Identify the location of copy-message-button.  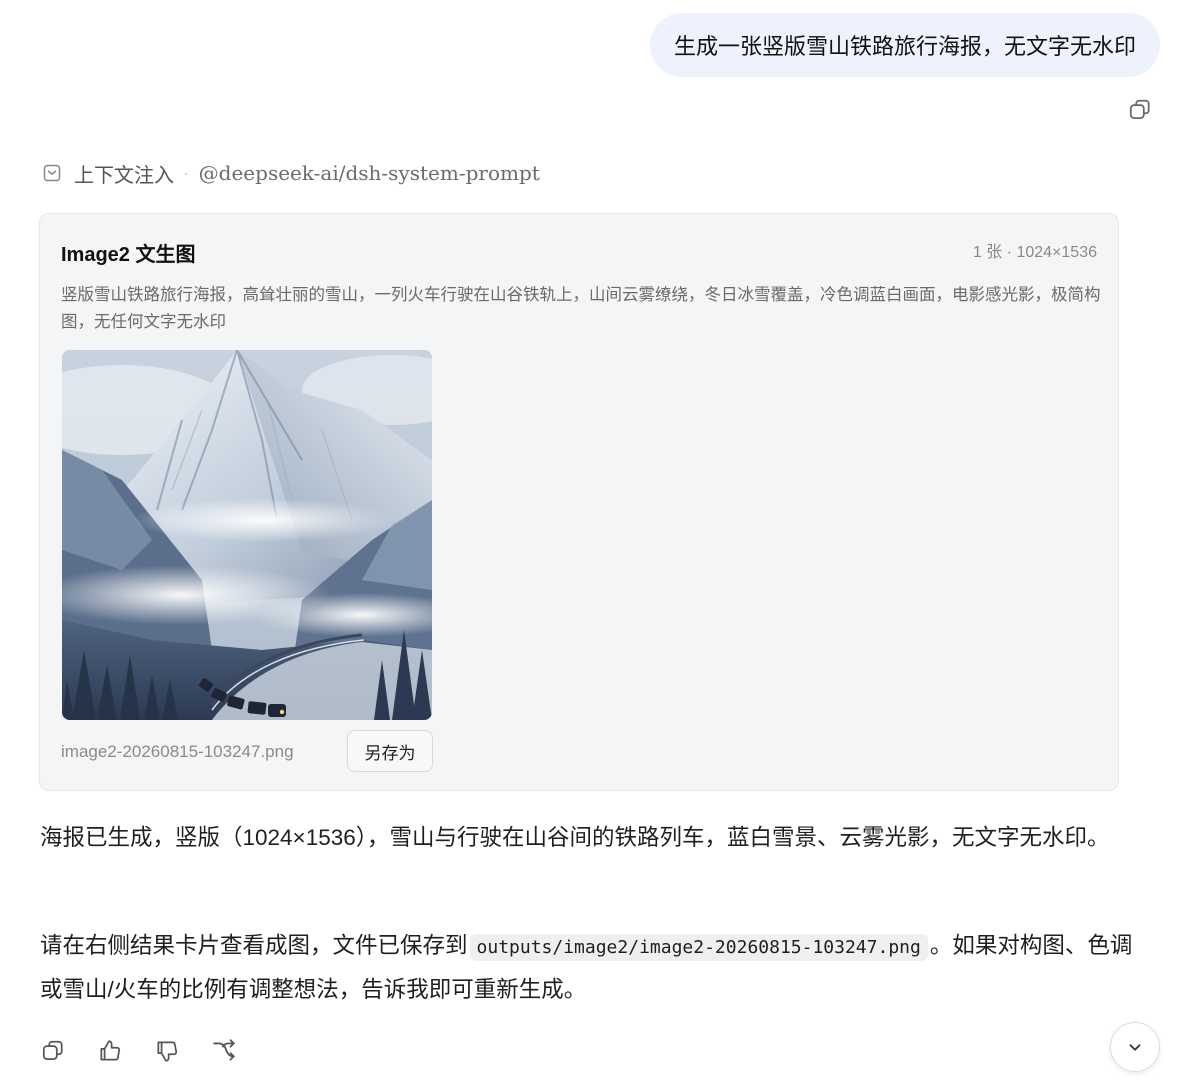
(1140, 110).